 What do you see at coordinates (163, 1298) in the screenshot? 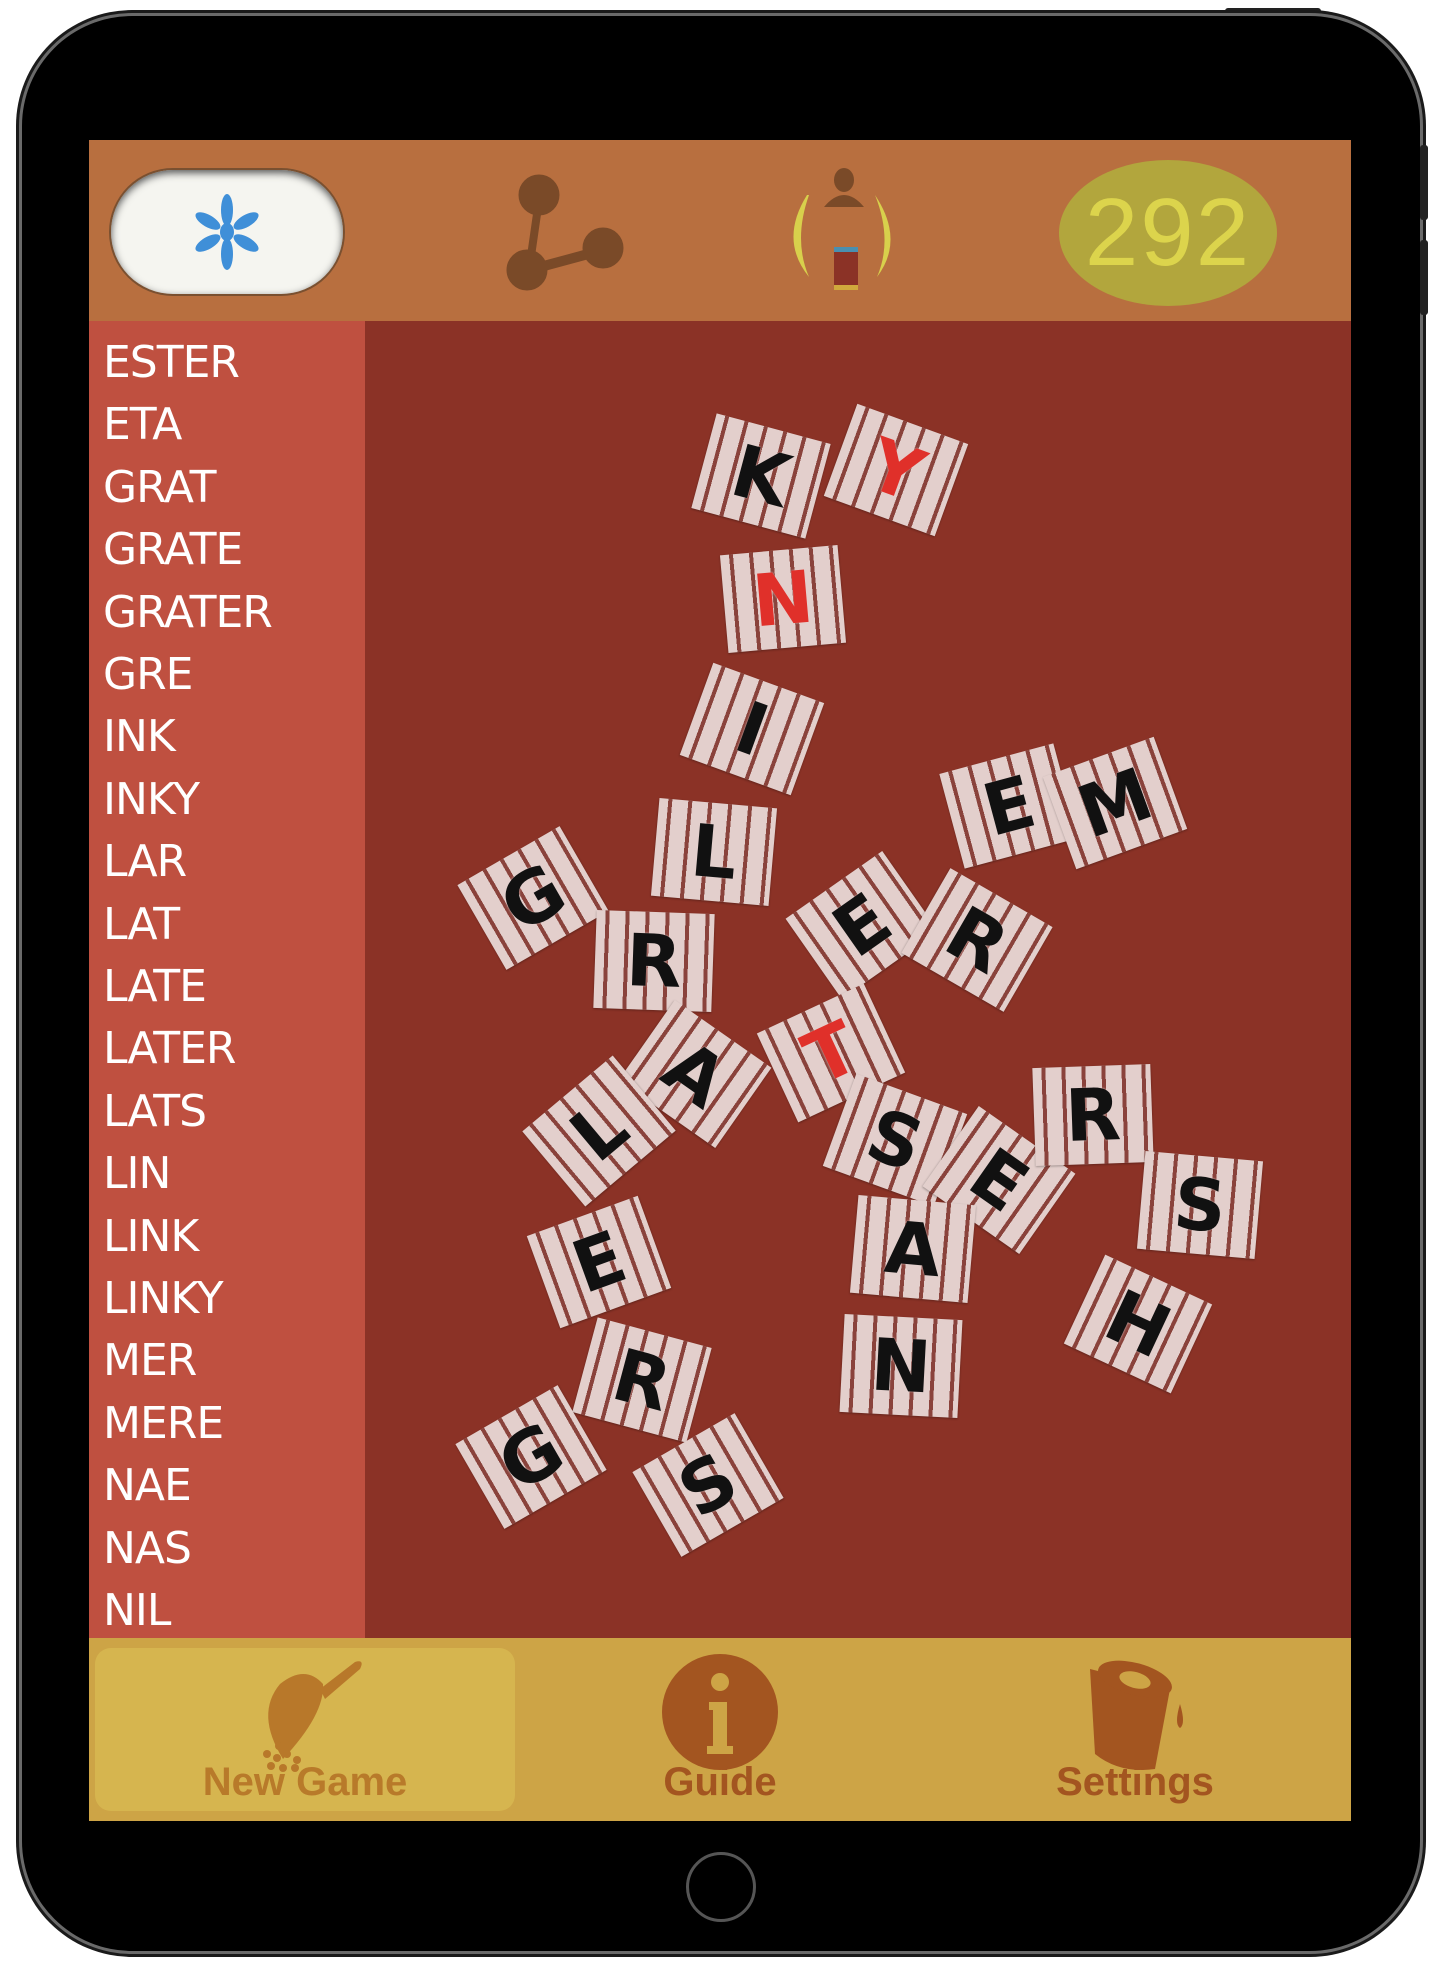
I see `word-list-item: LINKY` at bounding box center [163, 1298].